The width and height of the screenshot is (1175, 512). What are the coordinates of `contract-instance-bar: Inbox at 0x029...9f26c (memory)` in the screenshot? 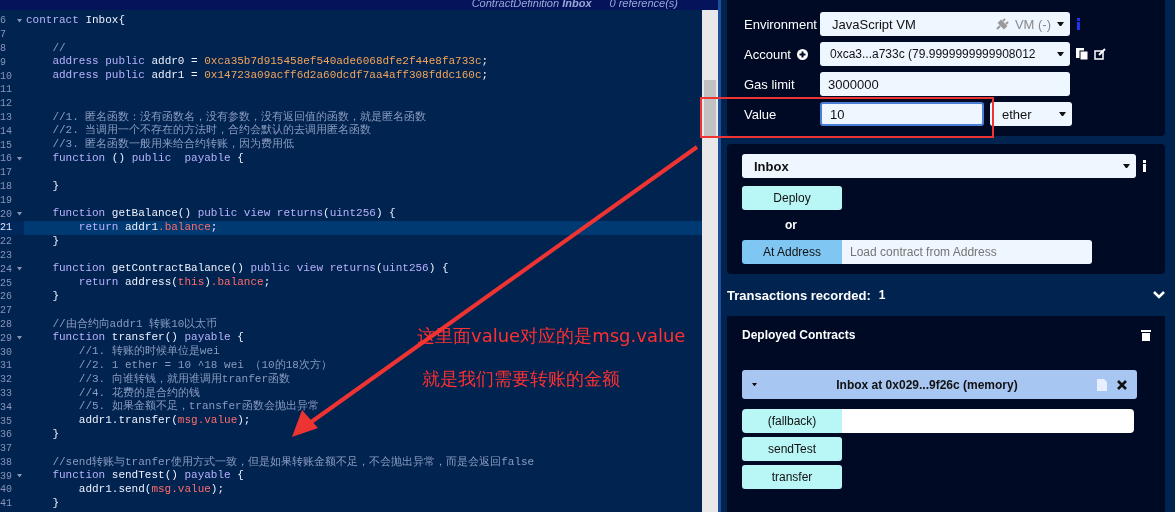 It's located at (939, 384).